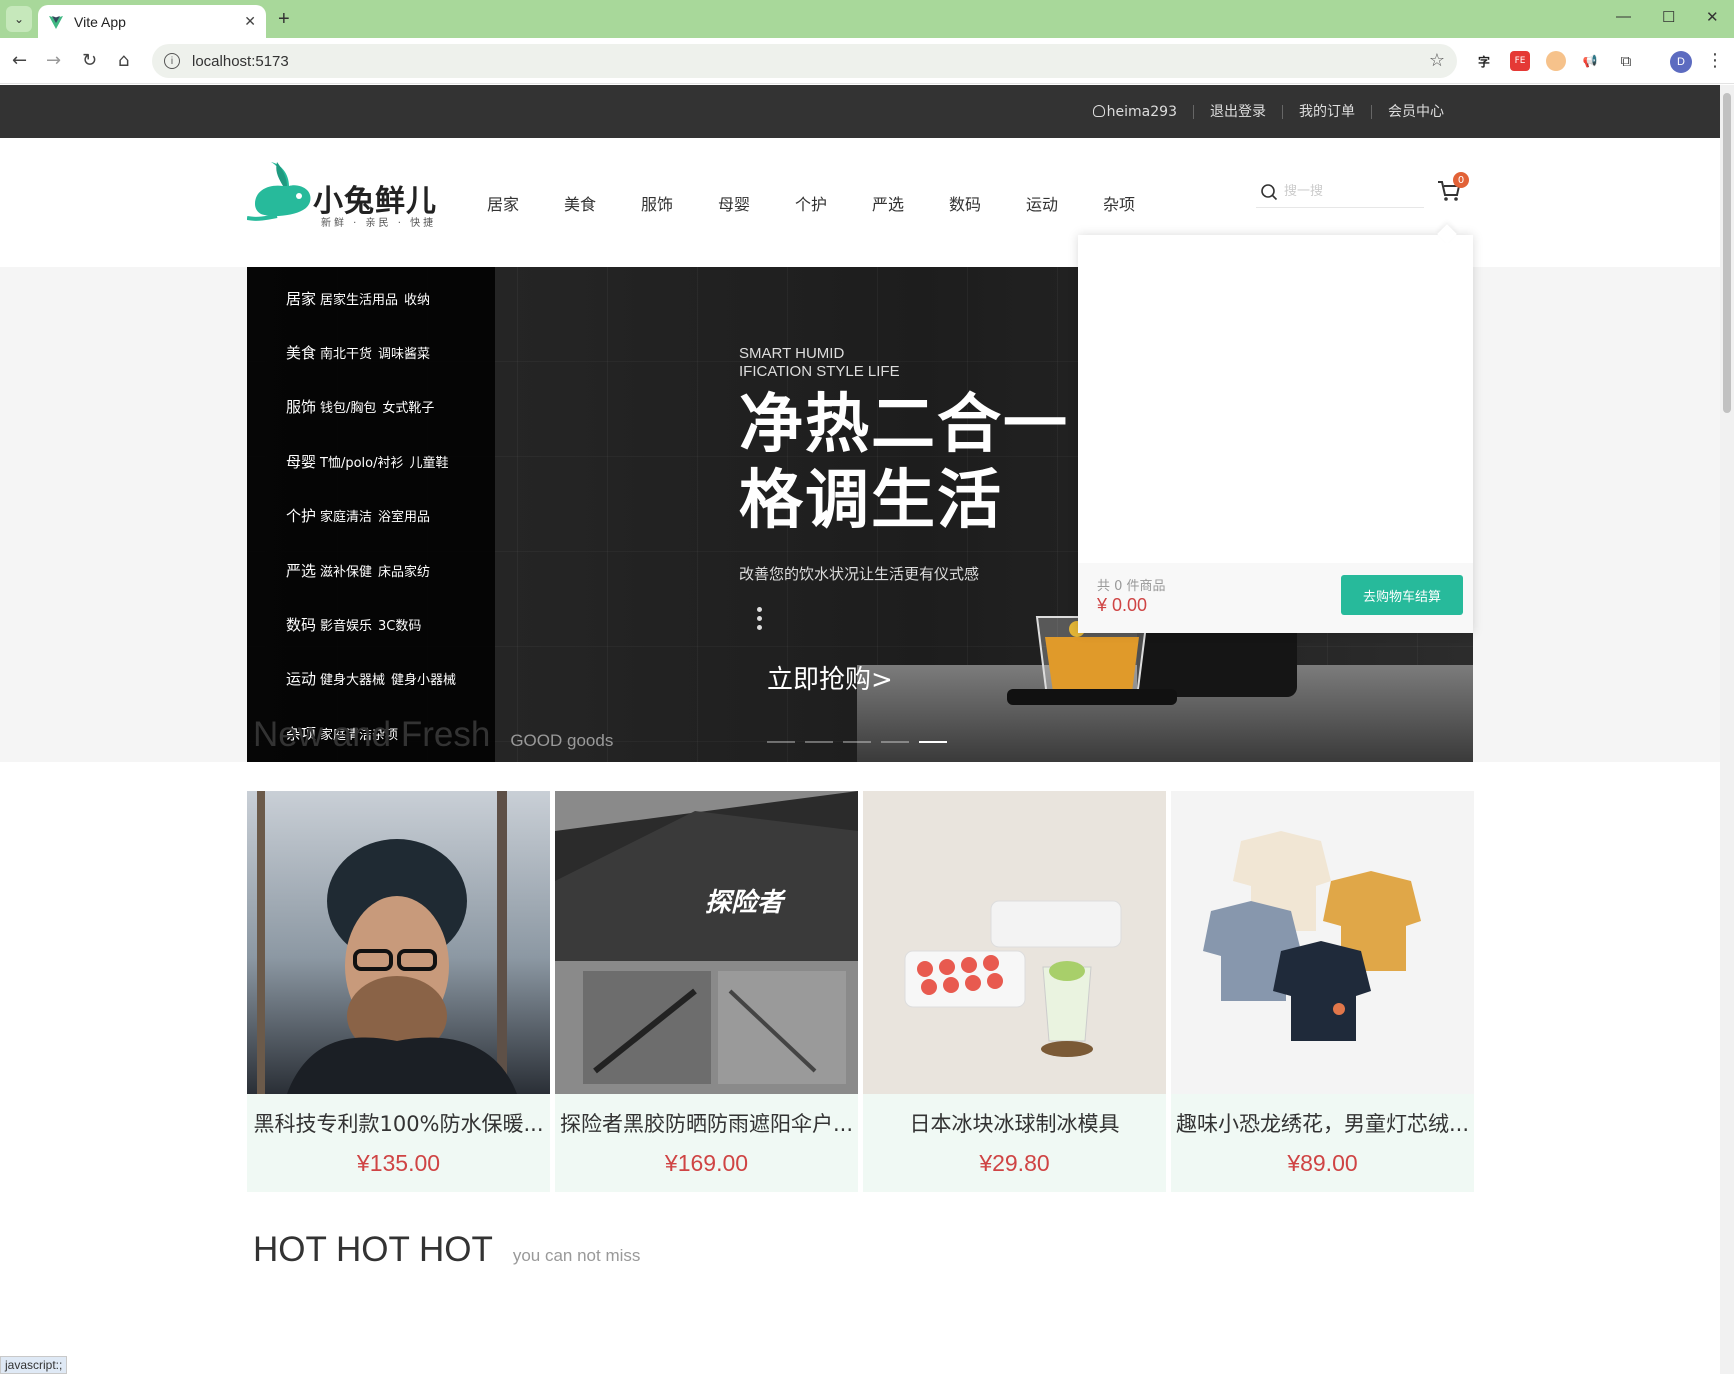 The height and width of the screenshot is (1374, 1734). I want to click on url-text: localhost:5173, so click(240, 61).